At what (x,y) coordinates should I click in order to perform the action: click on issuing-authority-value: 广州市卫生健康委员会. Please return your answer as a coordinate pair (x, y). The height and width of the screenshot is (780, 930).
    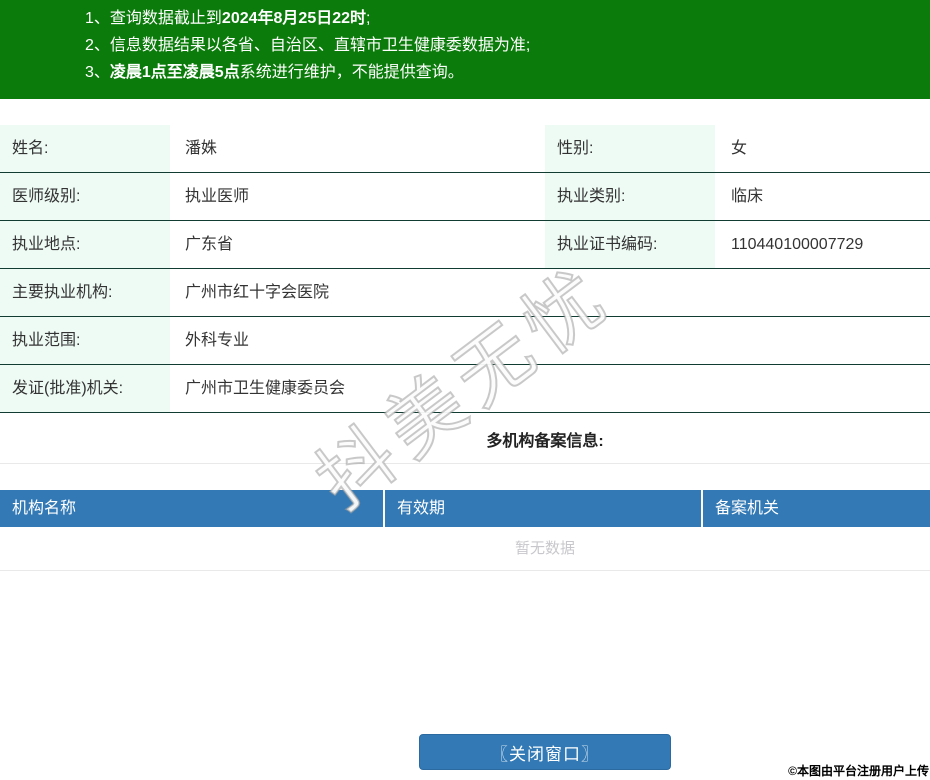
    Looking at the image, I should click on (265, 388).